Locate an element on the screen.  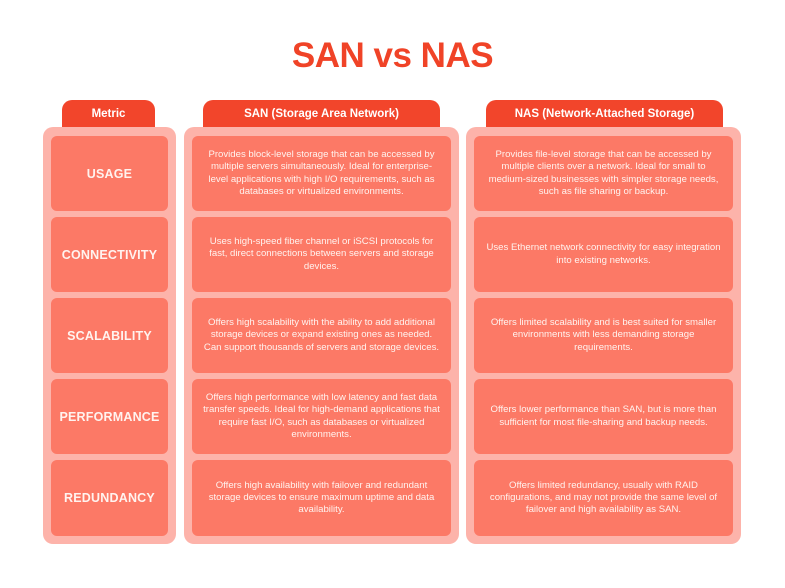
metric-cell-scalability: SCALABILITY is located at coordinates (109, 335).